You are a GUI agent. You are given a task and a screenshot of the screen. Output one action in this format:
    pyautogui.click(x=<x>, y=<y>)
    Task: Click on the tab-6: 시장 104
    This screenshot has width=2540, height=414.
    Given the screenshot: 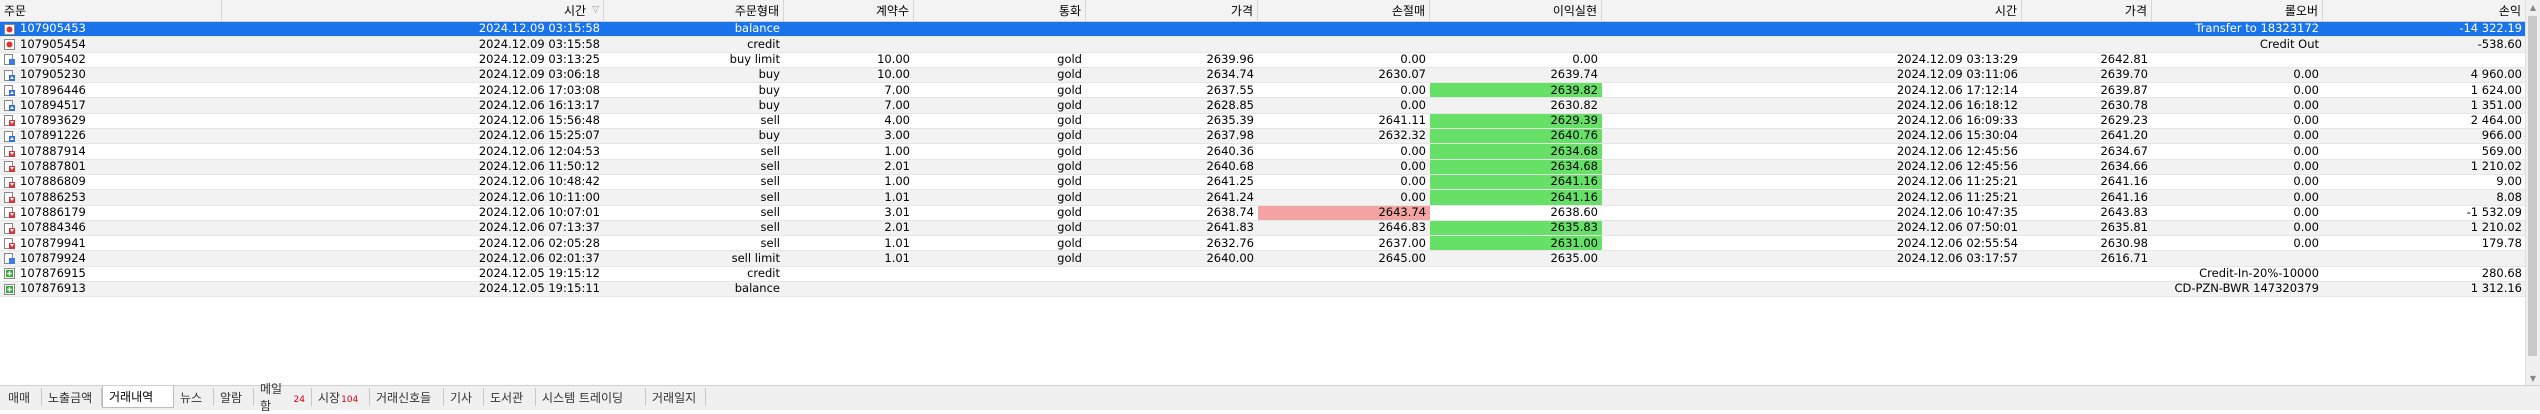 What is the action you would take?
    pyautogui.click(x=341, y=397)
    